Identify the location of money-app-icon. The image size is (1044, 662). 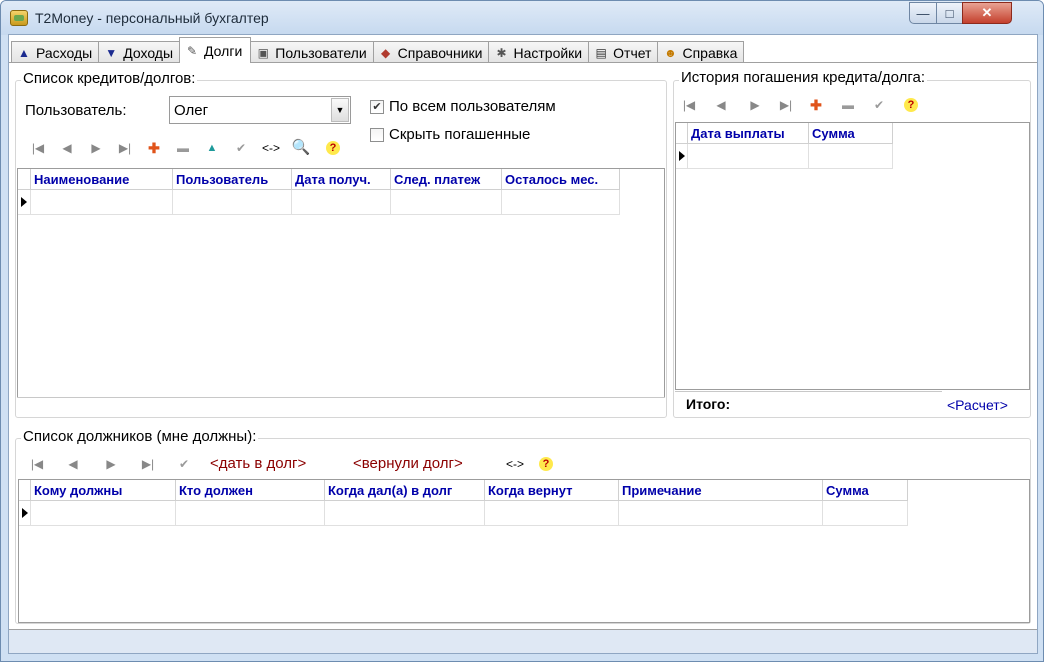
(19, 18).